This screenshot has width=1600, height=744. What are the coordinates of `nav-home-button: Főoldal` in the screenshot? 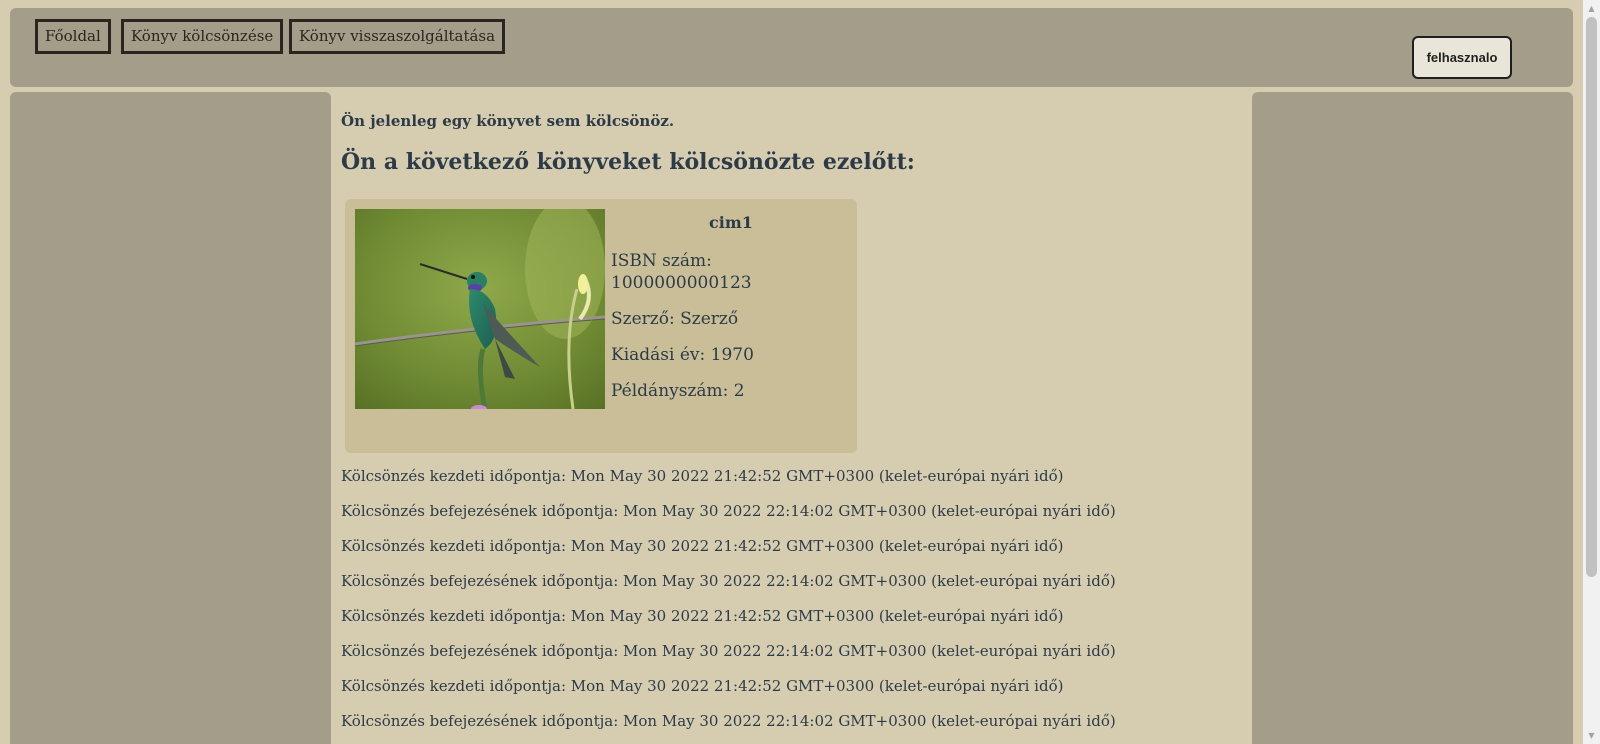 It's located at (73, 36).